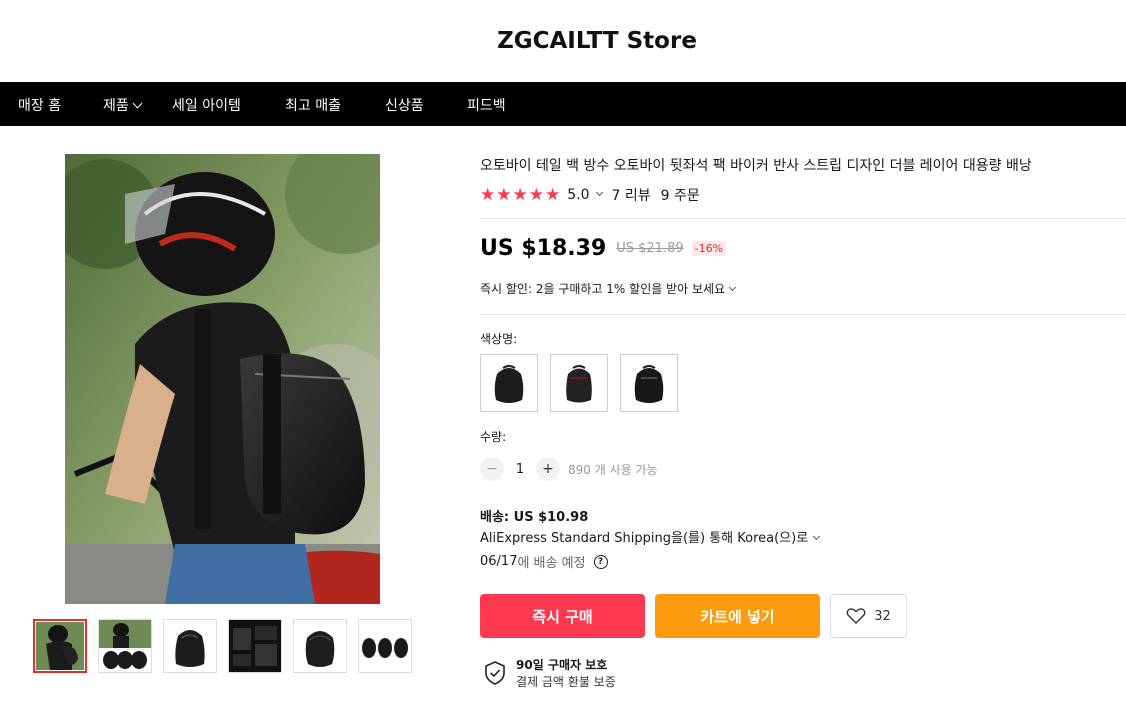 The width and height of the screenshot is (1126, 701). What do you see at coordinates (543, 248) in the screenshot?
I see `current-price: US $18.39` at bounding box center [543, 248].